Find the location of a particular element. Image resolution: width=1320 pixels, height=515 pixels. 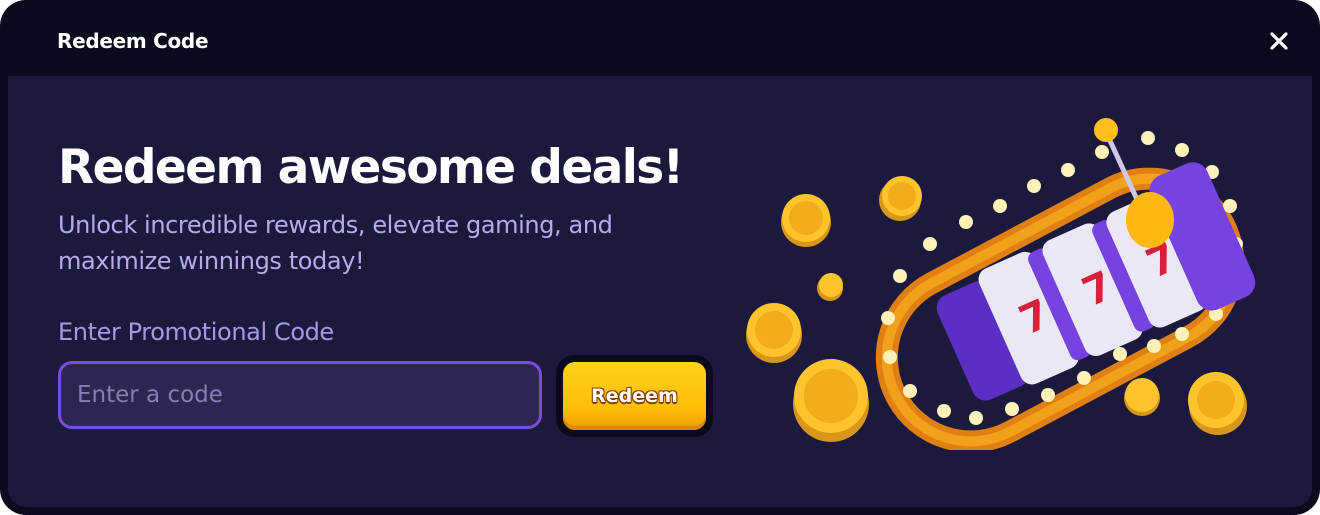

promo-code-input is located at coordinates (300, 395).